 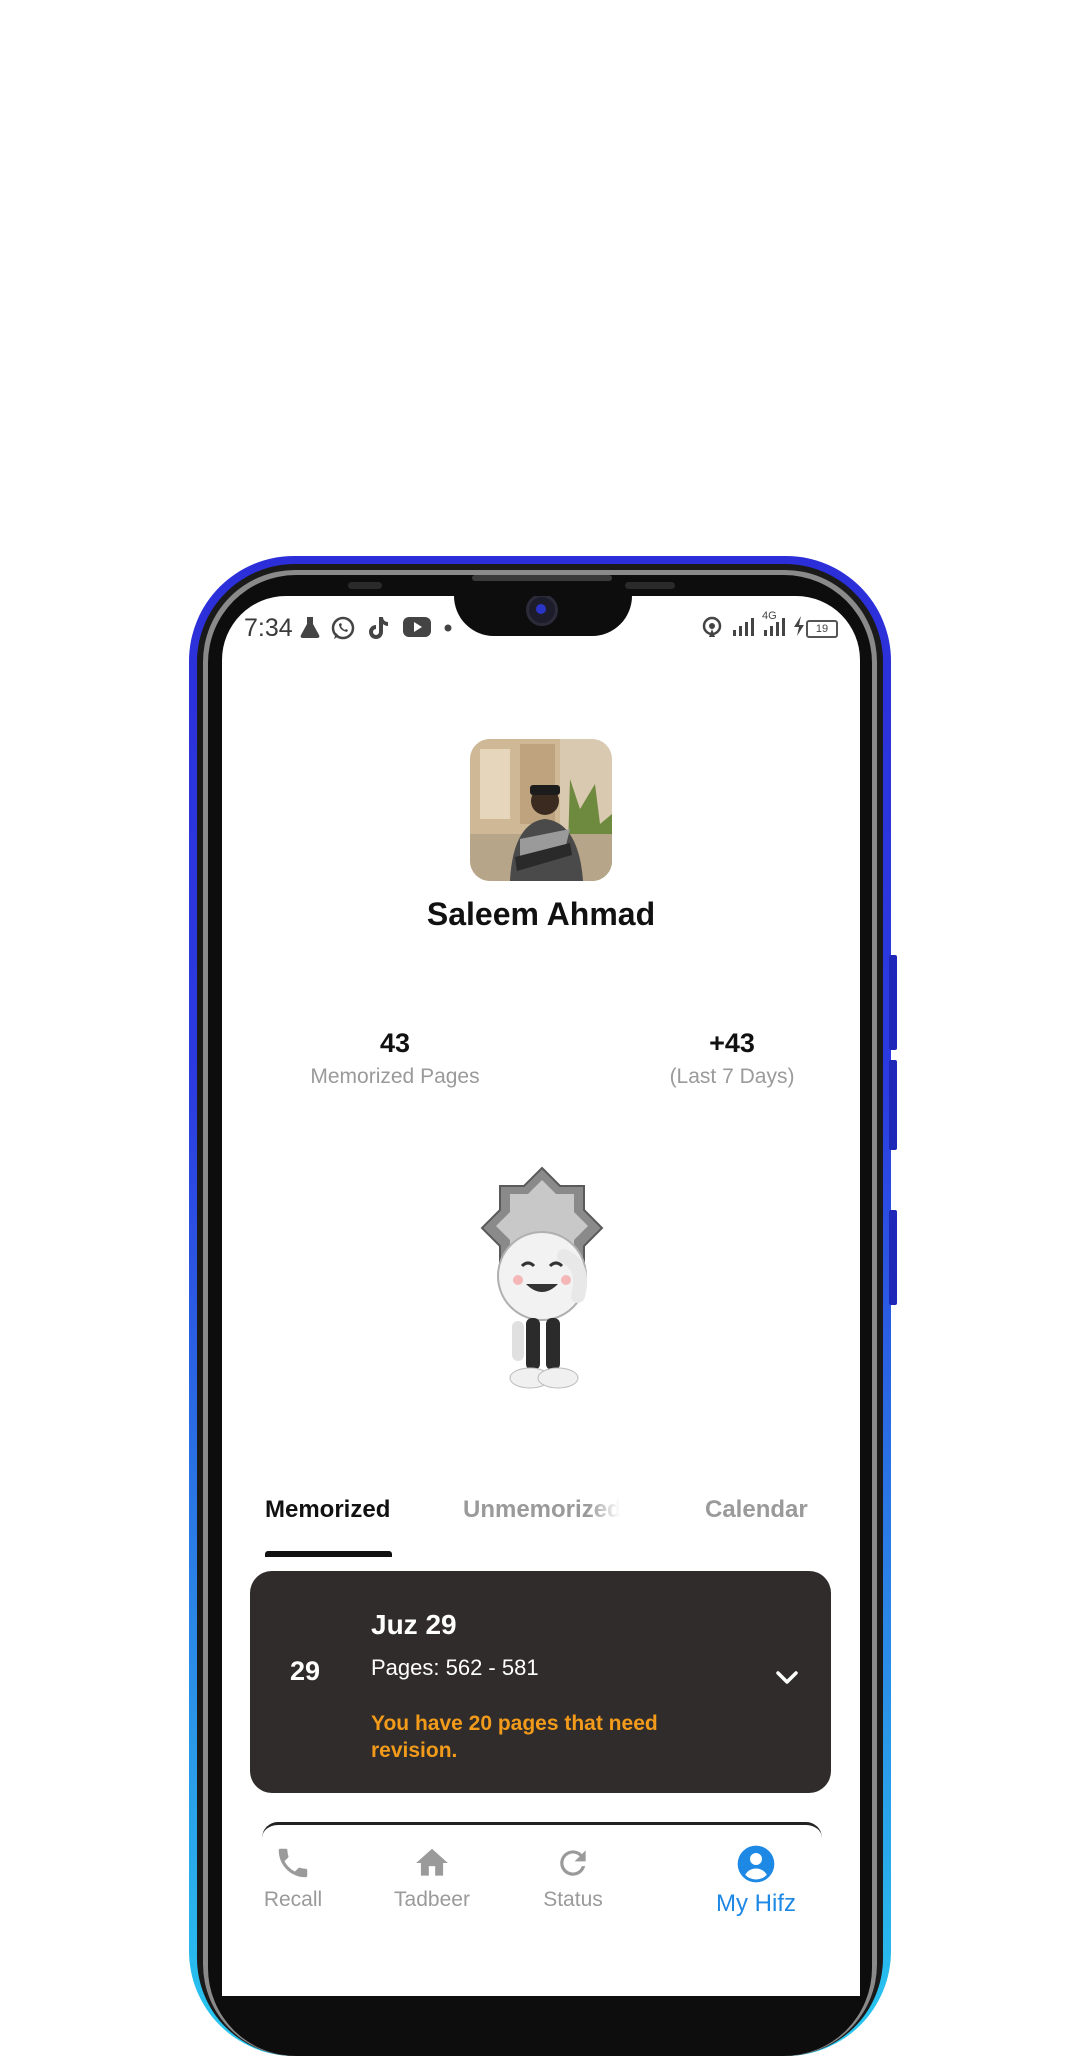 What do you see at coordinates (432, 1878) in the screenshot?
I see `nav-tadbeer: Tadbeer` at bounding box center [432, 1878].